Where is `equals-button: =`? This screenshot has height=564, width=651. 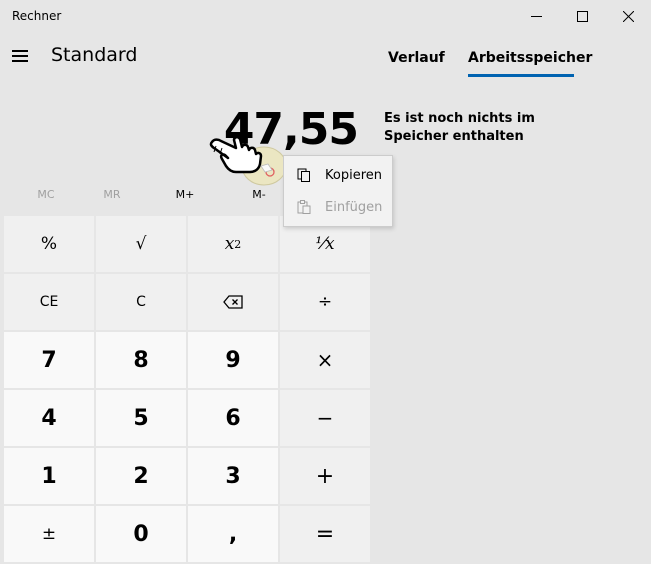
equals-button: = is located at coordinates (325, 534).